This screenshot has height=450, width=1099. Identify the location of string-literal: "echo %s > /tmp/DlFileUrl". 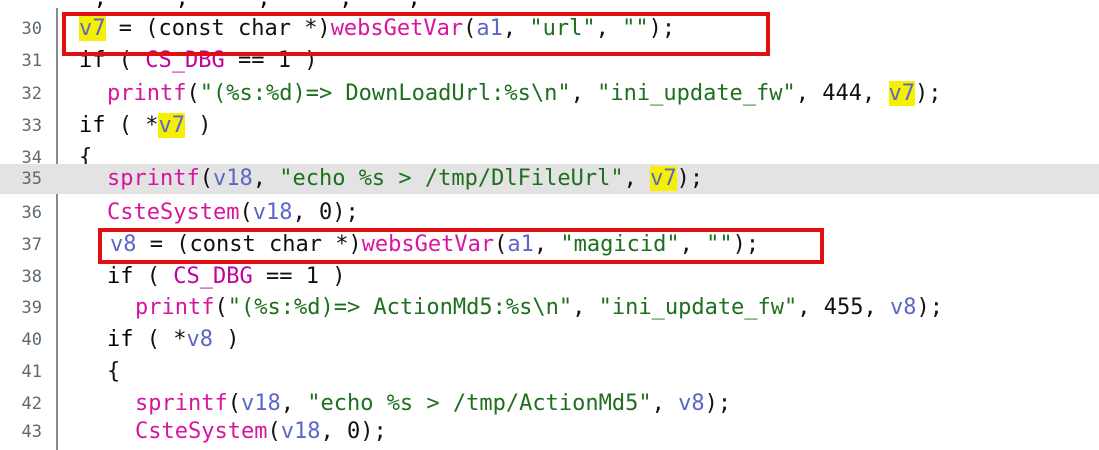
(451, 178).